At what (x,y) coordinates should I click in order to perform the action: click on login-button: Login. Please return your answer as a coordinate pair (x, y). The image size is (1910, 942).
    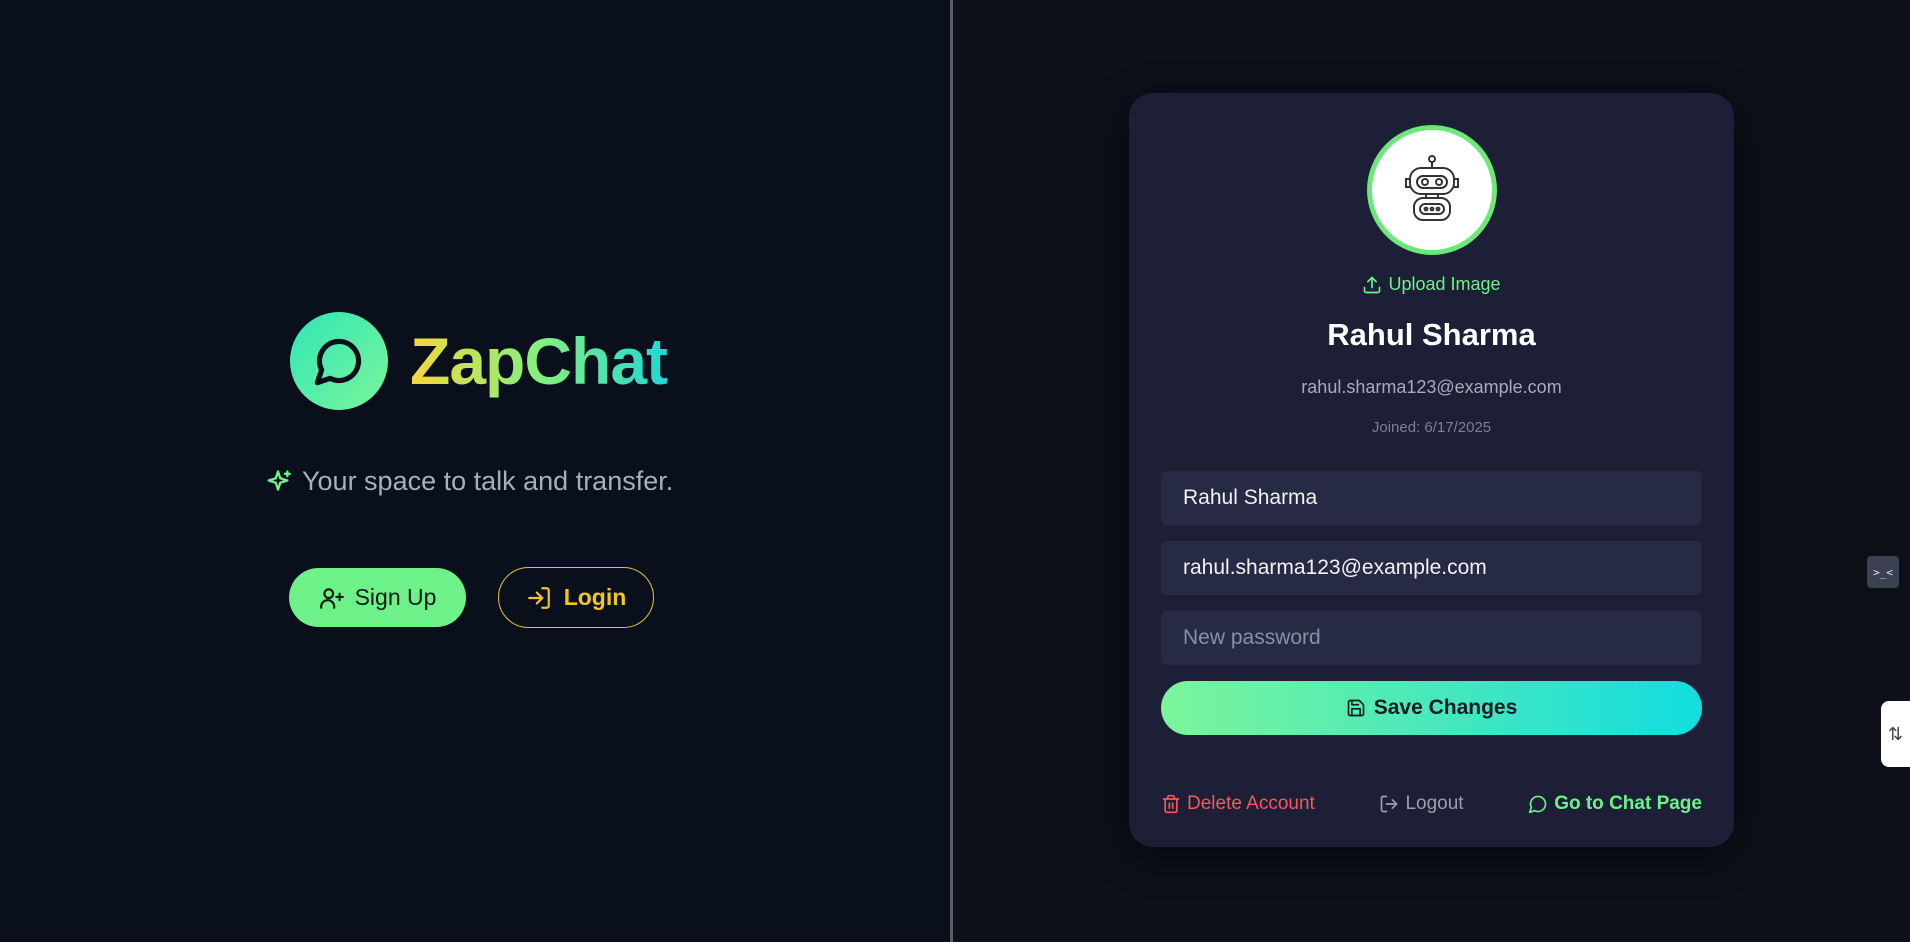
    Looking at the image, I should click on (576, 597).